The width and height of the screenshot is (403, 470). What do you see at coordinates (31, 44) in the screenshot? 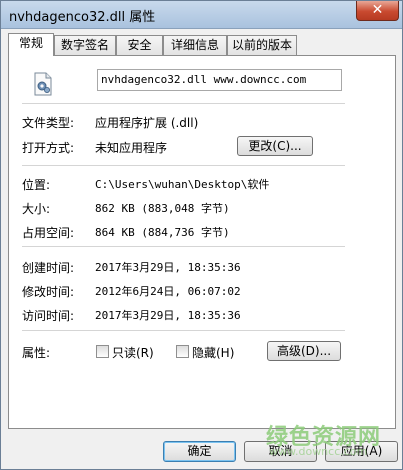
I see `tab-general: 常规` at bounding box center [31, 44].